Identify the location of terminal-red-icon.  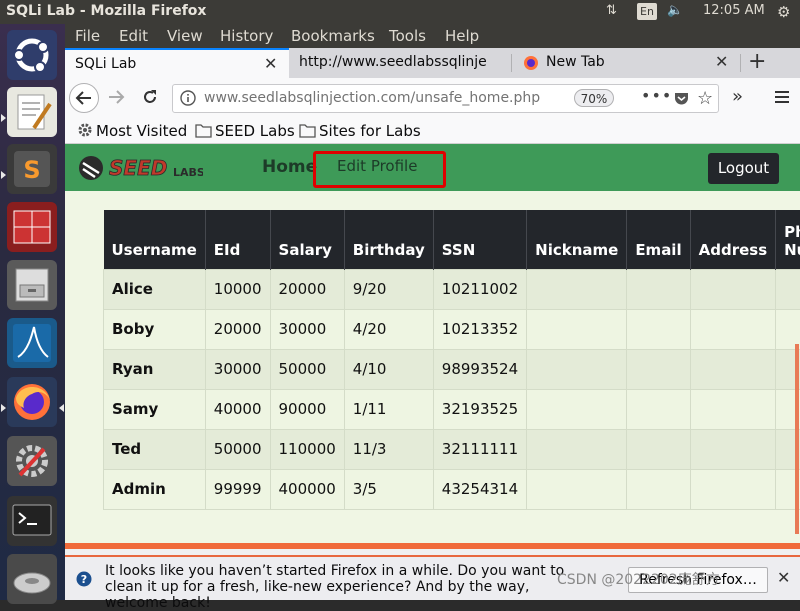
(32, 227).